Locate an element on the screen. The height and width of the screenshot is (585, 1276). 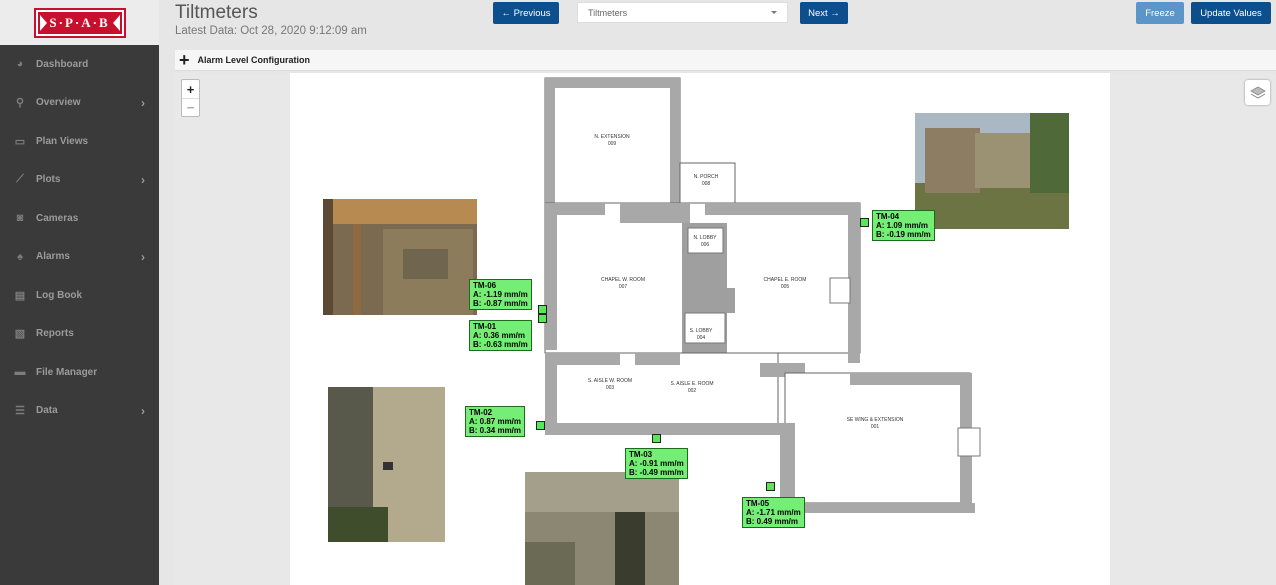
sensor-value-a: A: -1.19 mm/m is located at coordinates (500, 294).